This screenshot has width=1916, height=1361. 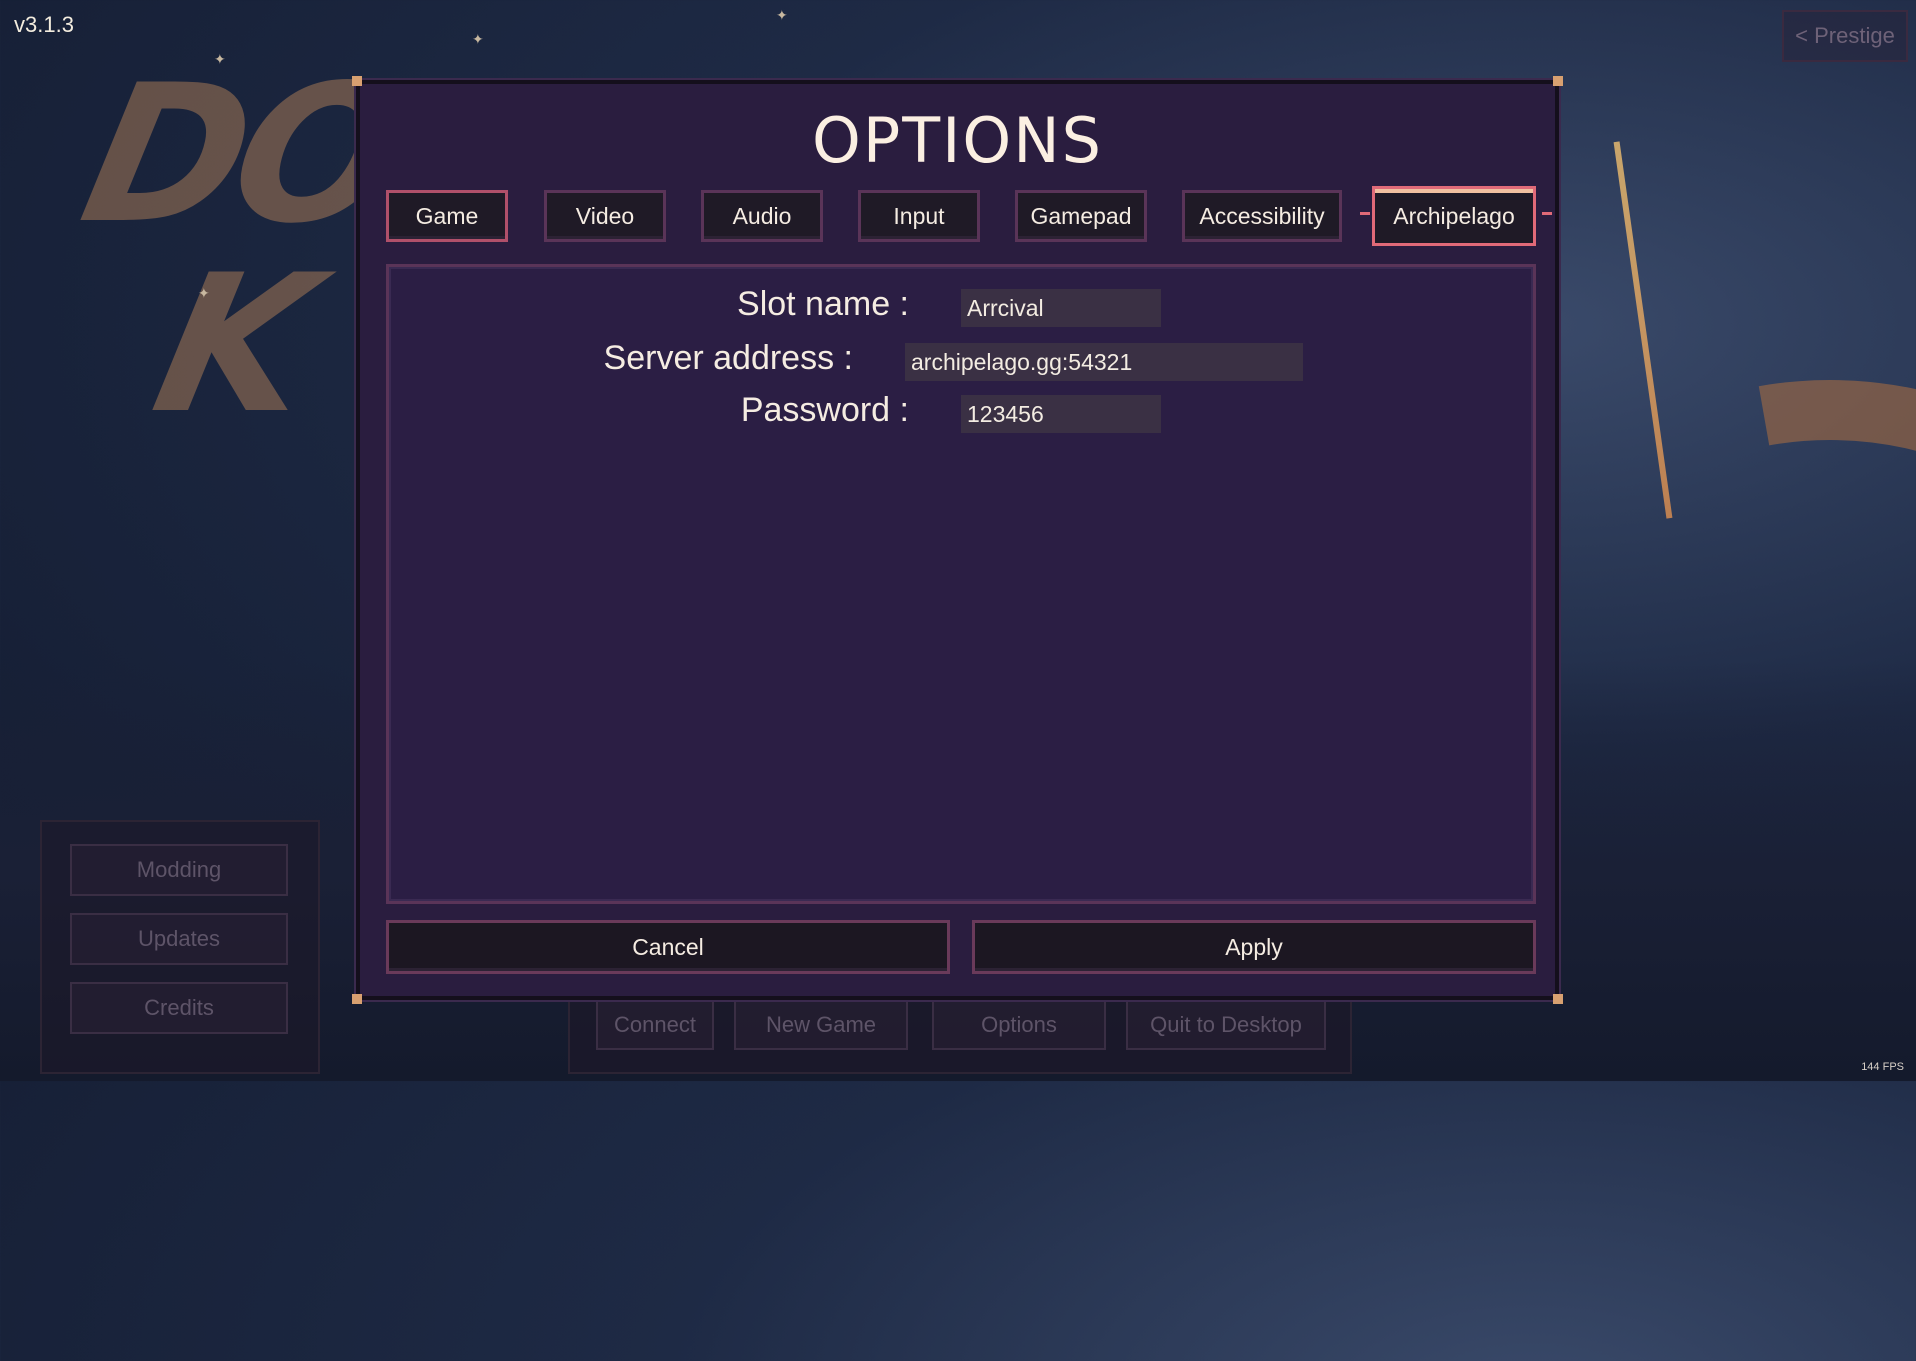 I want to click on quit-to-desktop-button: Quit to Desktop, so click(x=1226, y=1025).